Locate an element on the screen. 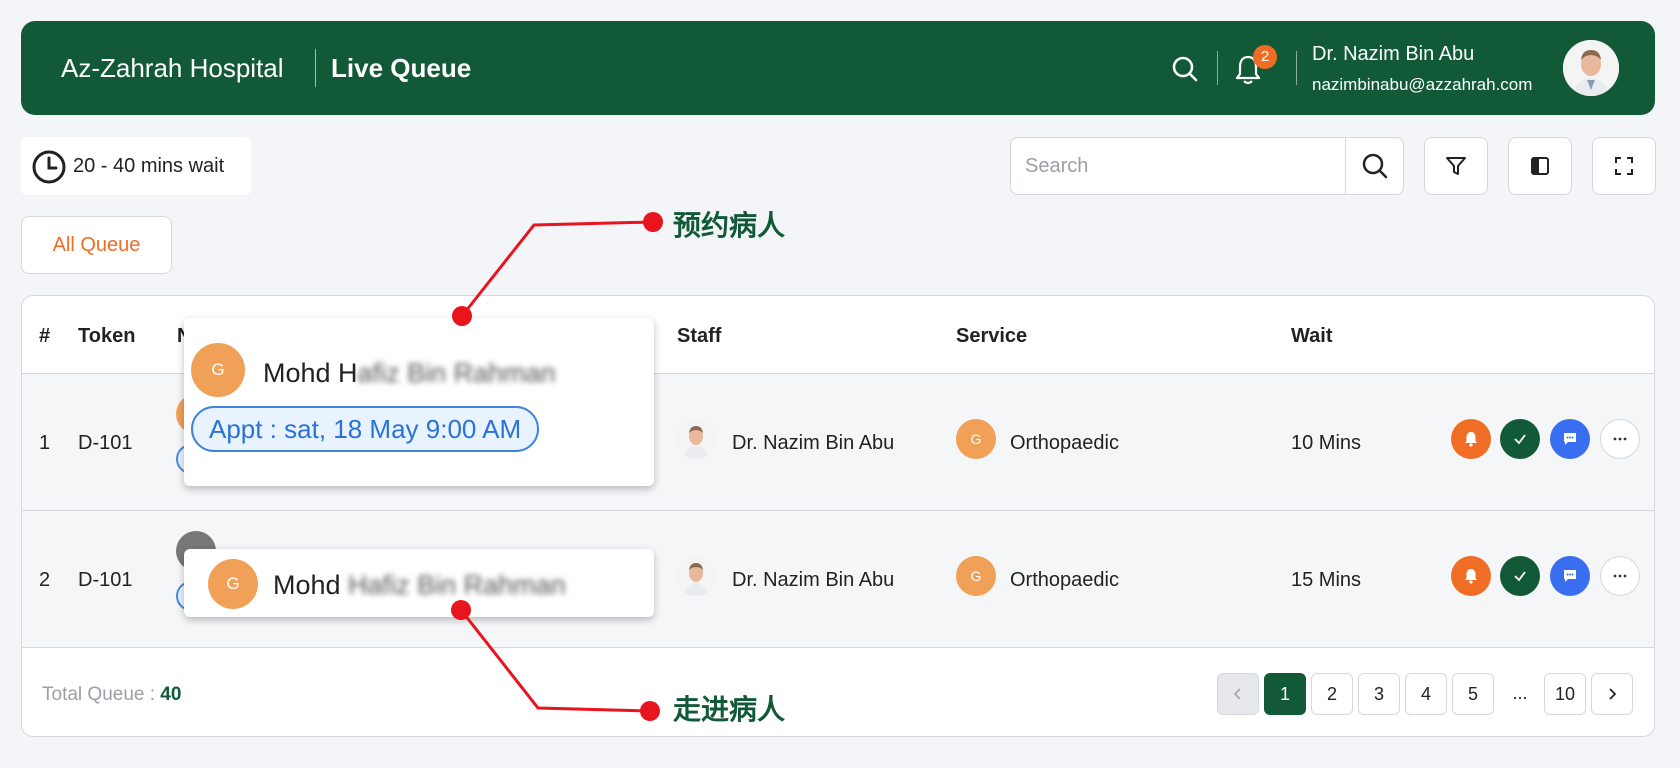 This screenshot has width=1680, height=768. wait-time: 10 Mins is located at coordinates (1326, 443).